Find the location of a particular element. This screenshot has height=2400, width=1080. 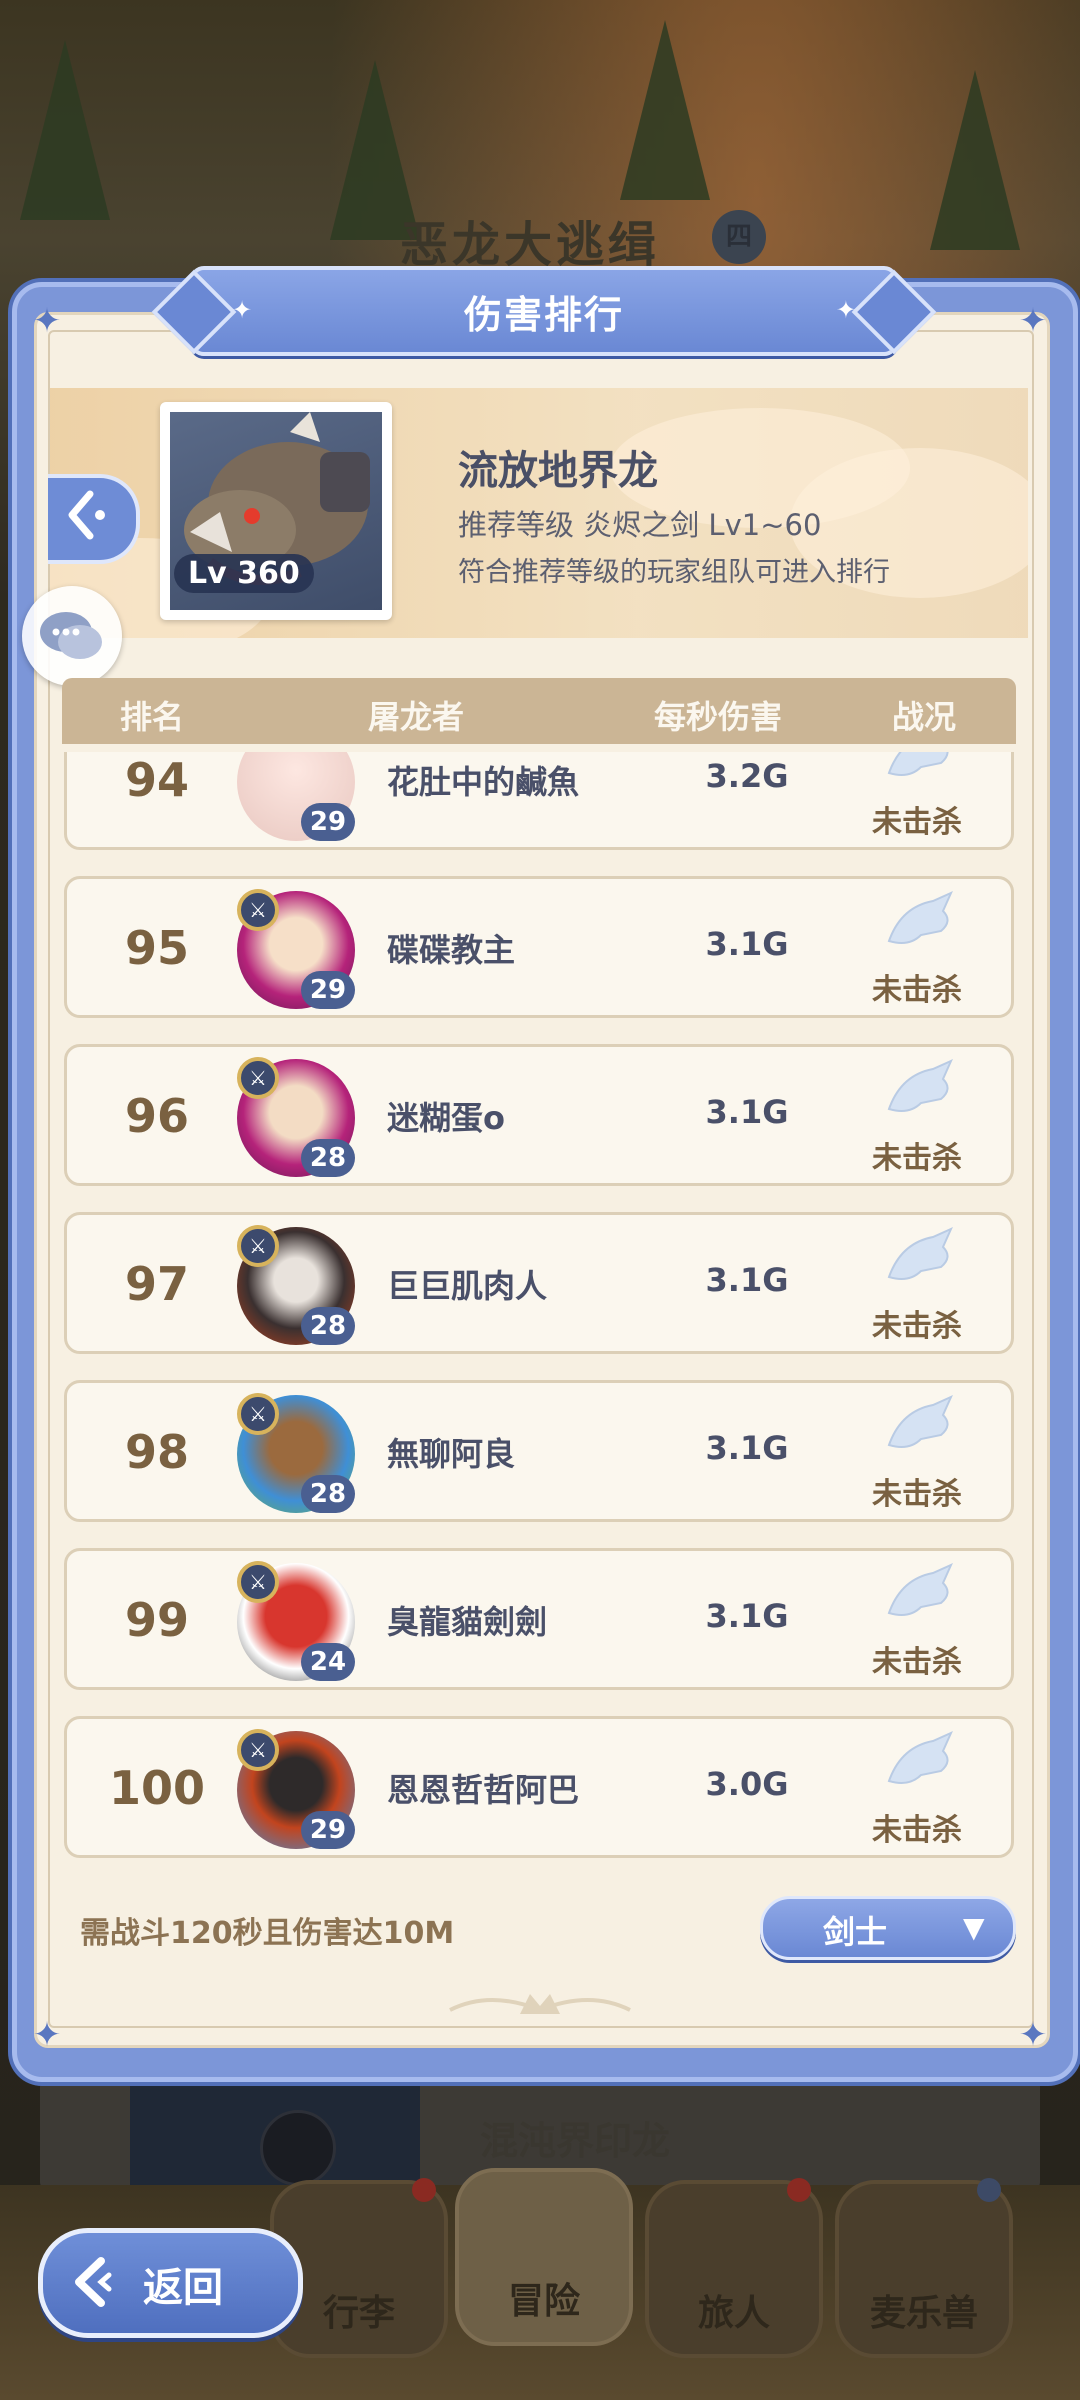

lock-icon is located at coordinates (298, 2148).